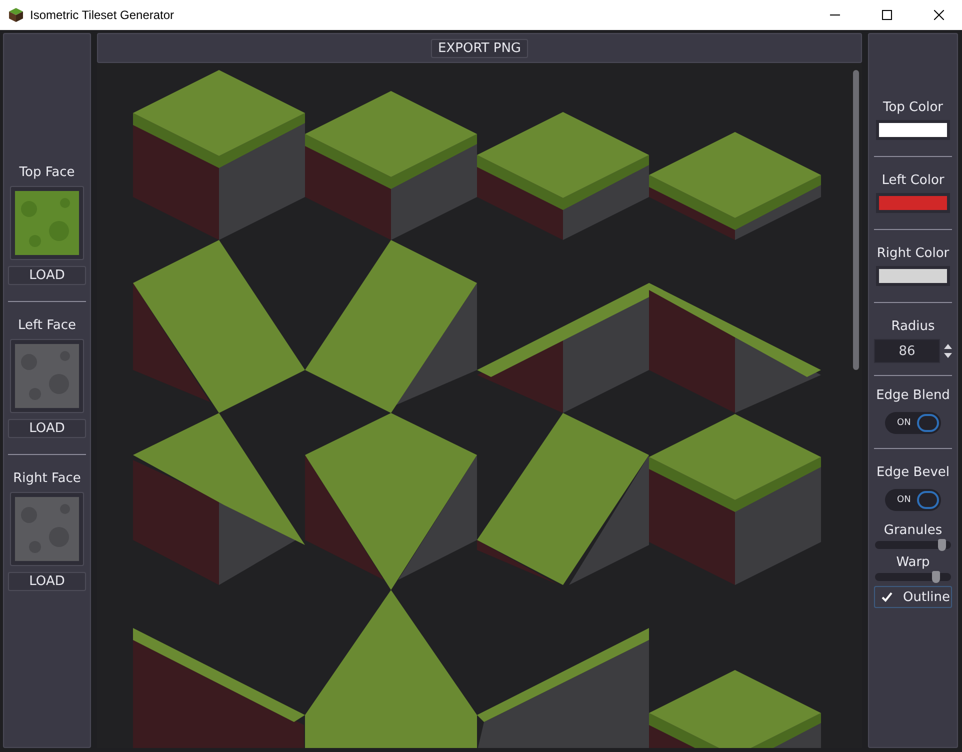  Describe the element at coordinates (912, 107) in the screenshot. I see `color-label: Top Color` at that location.